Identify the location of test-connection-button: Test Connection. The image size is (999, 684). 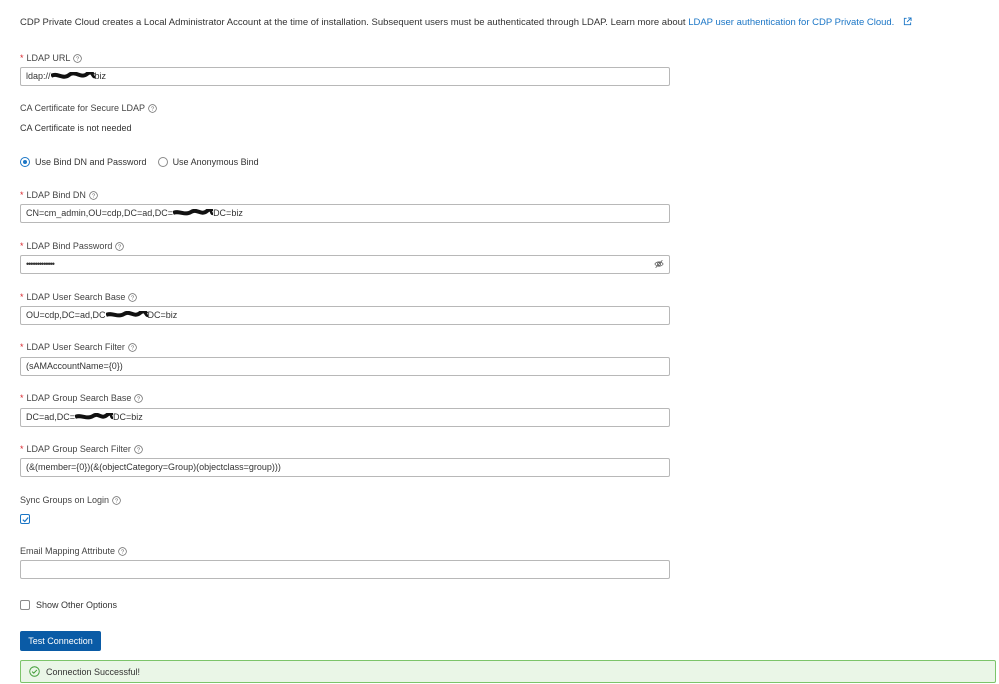
(60, 641).